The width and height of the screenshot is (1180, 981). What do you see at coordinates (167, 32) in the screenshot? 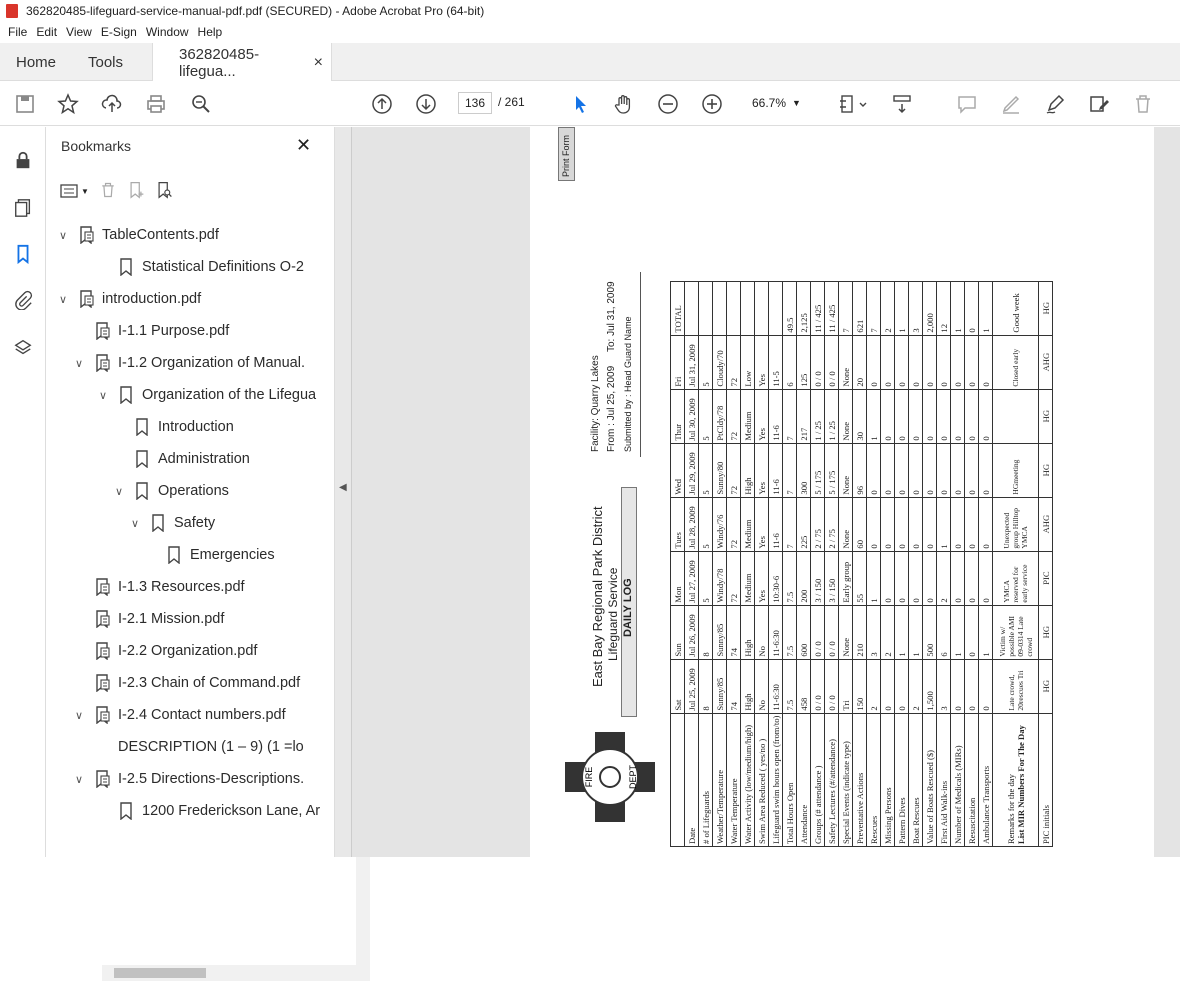
I see `menu-window: Window` at bounding box center [167, 32].